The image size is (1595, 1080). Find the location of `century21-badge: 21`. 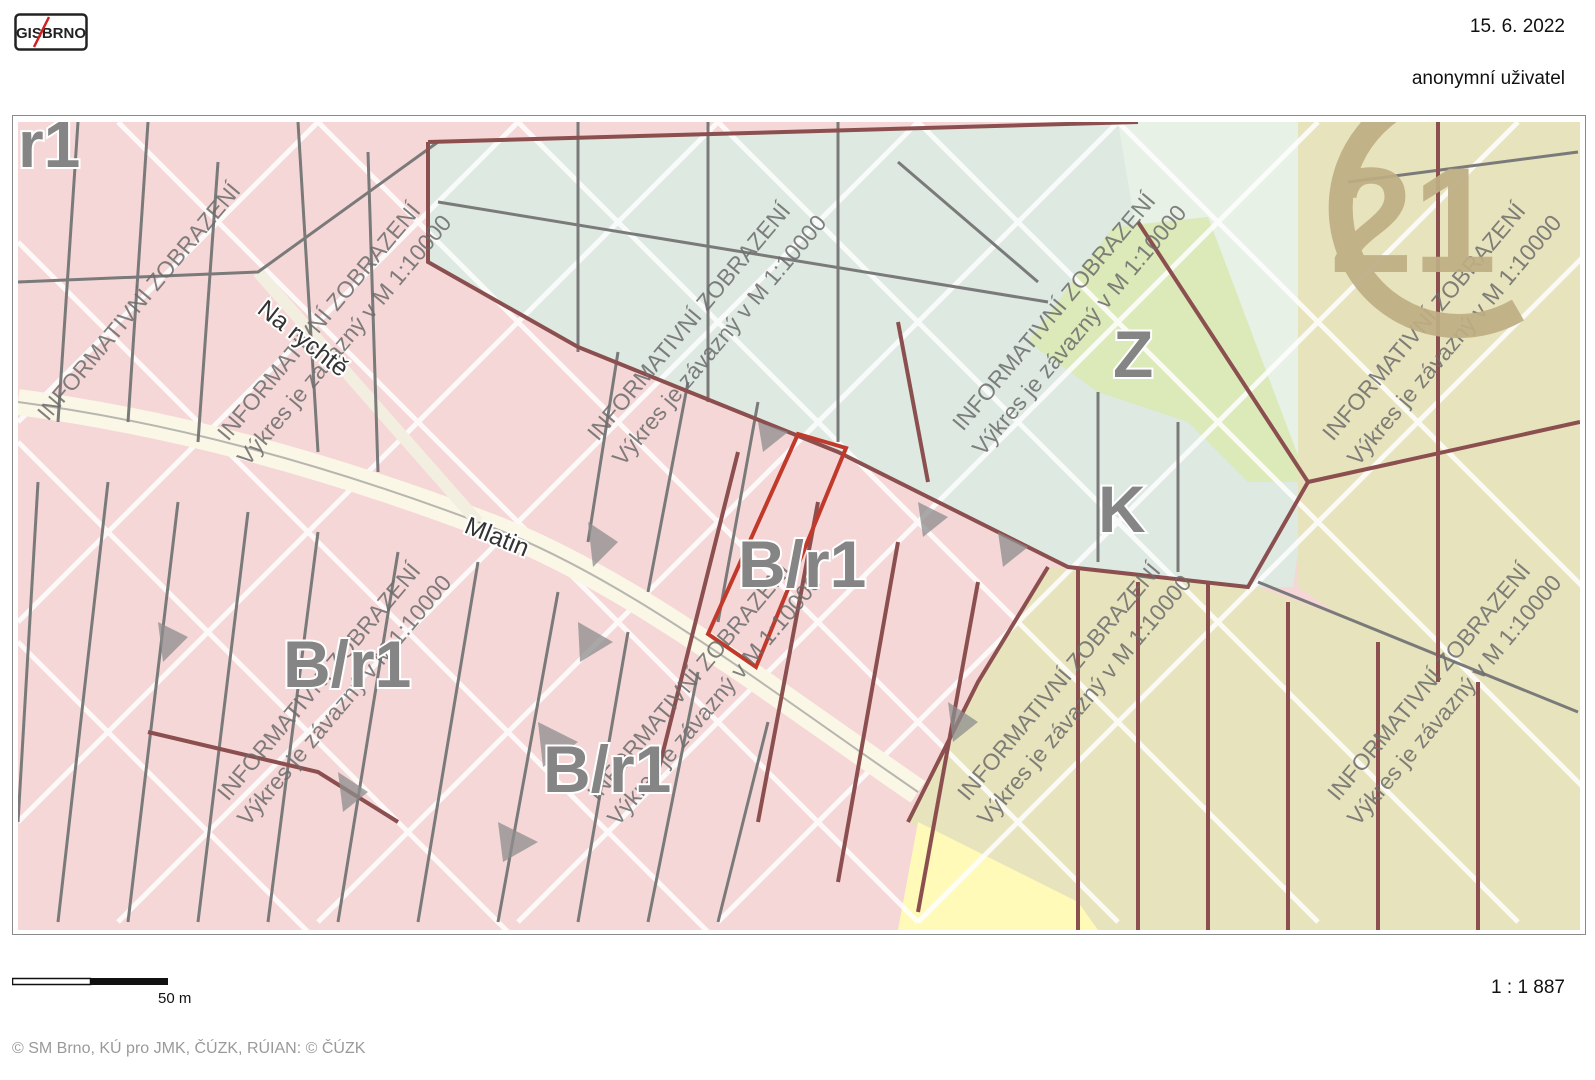

century21-badge: 21 is located at coordinates (1426, 230).